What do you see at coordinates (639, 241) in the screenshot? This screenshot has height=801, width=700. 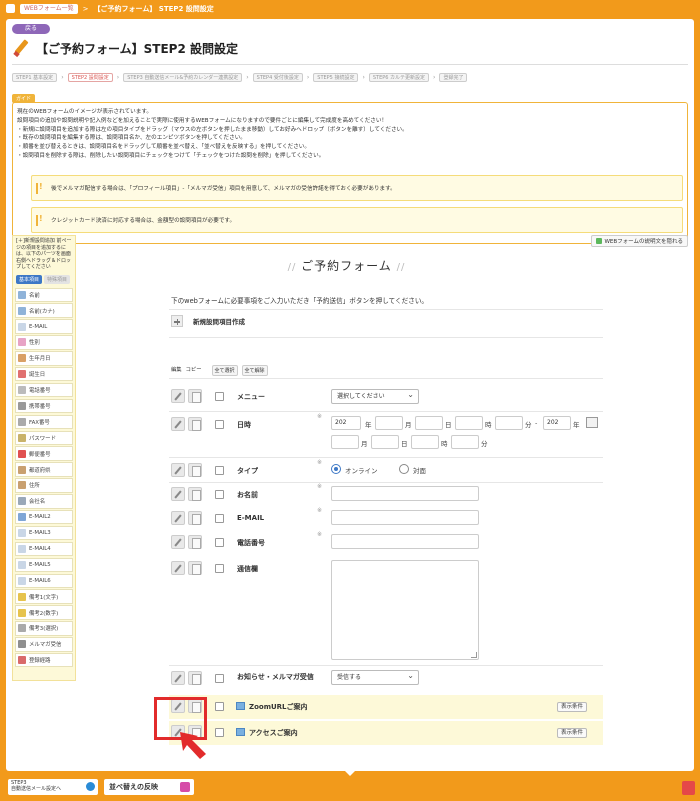 I see `hide-description-button: WEBフォームの説明文を隠れる` at bounding box center [639, 241].